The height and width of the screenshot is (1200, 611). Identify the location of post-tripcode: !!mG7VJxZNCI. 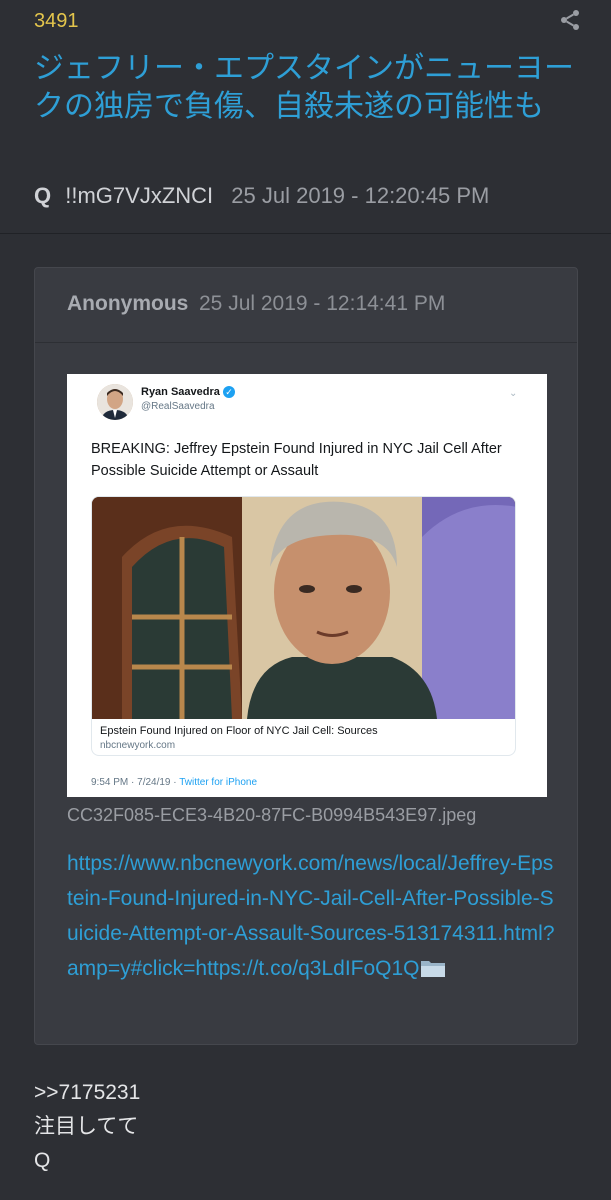
(139, 195).